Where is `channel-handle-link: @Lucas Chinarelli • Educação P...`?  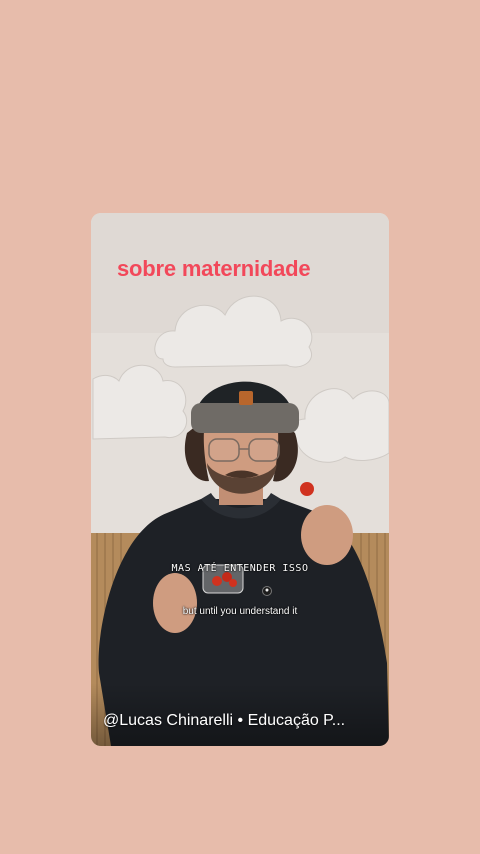 channel-handle-link: @Lucas Chinarelli • Educação P... is located at coordinates (244, 721).